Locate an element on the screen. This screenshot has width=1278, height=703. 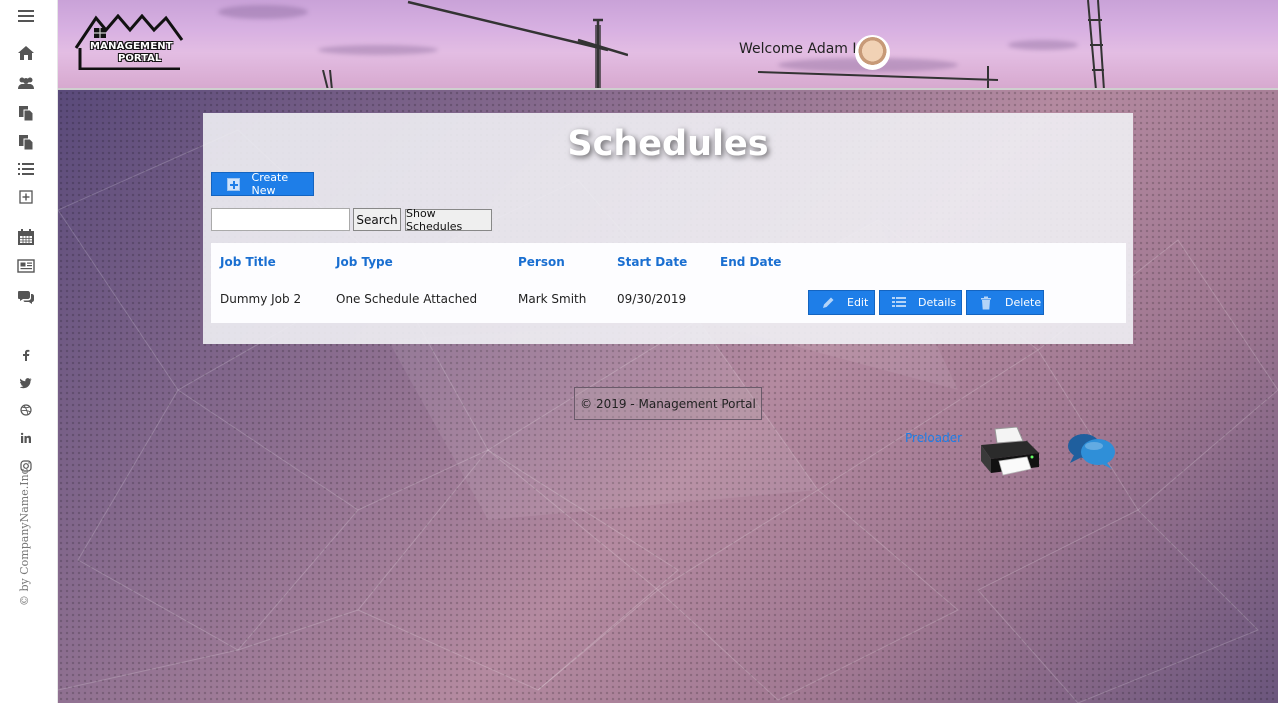
newspaper-icon is located at coordinates (26, 266).